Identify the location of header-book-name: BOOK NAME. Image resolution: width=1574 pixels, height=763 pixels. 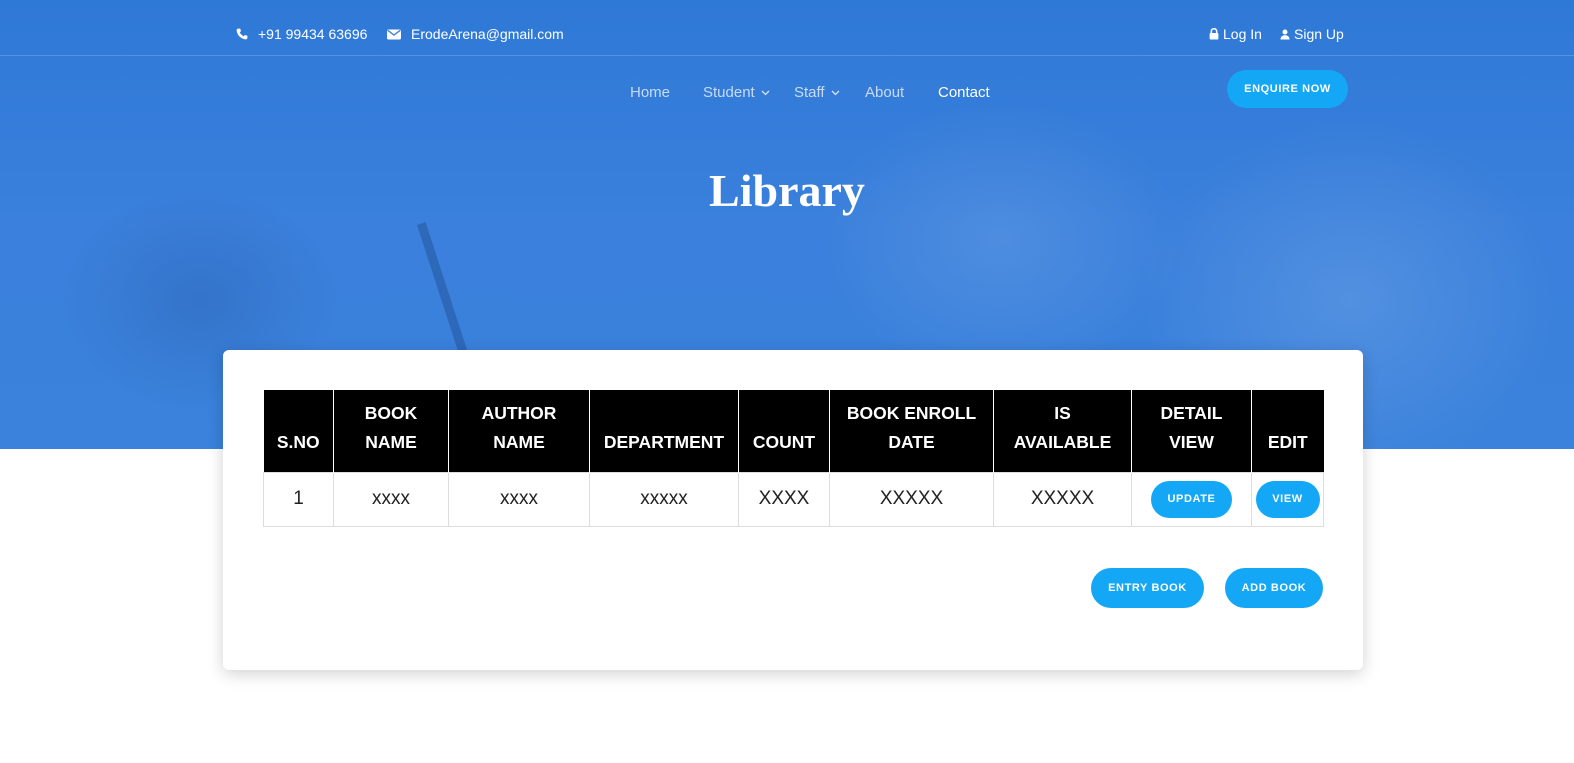
(391, 431).